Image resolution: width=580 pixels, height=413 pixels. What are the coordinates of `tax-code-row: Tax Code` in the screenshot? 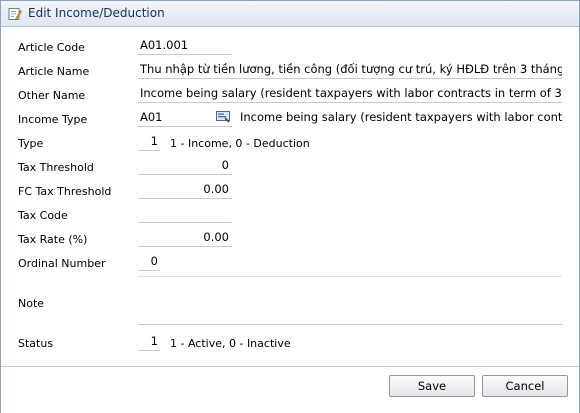 It's located at (290, 215).